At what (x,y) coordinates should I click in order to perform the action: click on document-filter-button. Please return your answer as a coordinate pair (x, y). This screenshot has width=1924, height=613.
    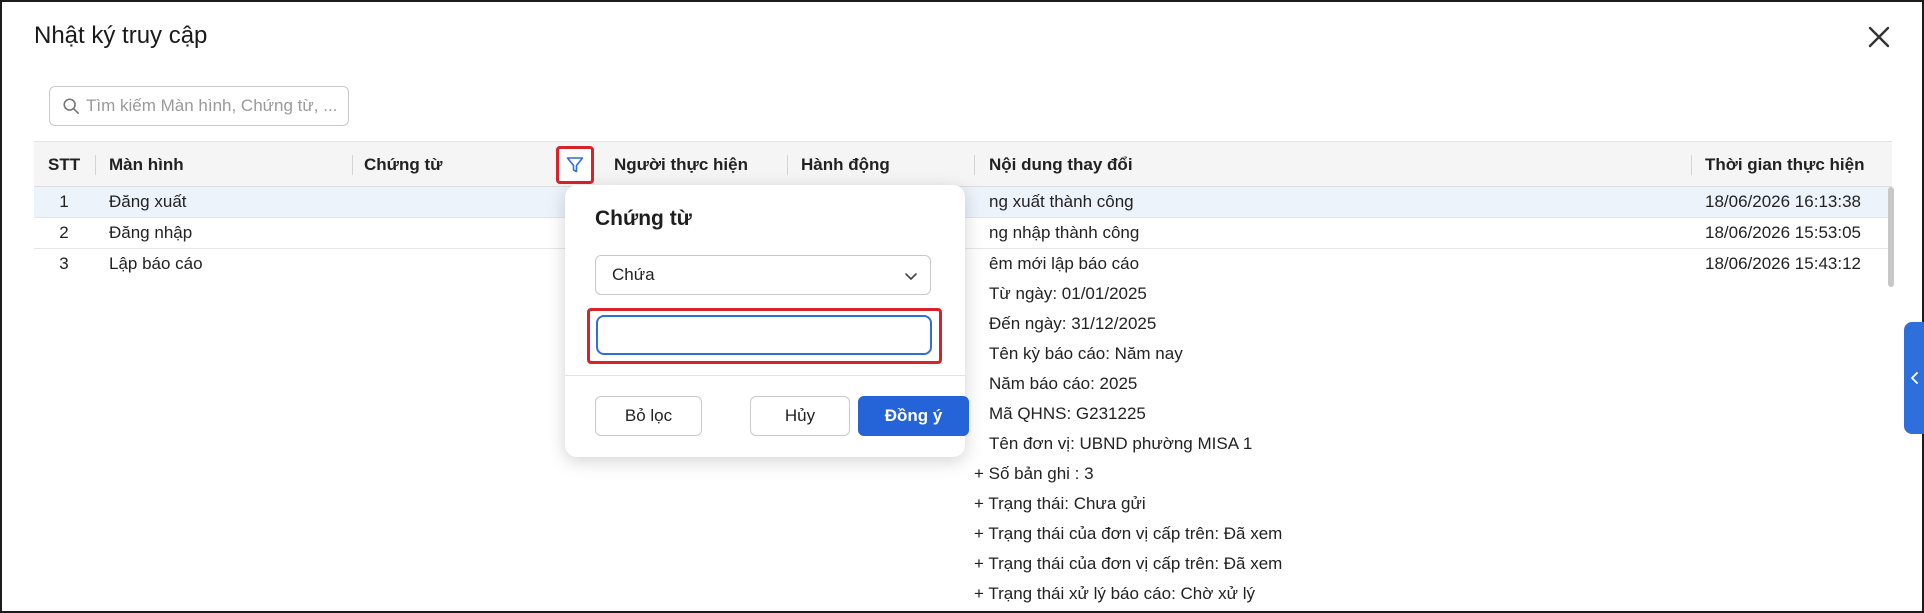
    Looking at the image, I should click on (575, 165).